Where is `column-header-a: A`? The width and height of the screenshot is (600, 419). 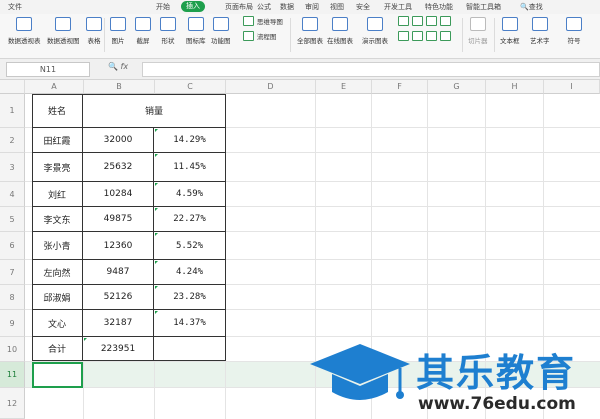 column-header-a: A is located at coordinates (54, 87).